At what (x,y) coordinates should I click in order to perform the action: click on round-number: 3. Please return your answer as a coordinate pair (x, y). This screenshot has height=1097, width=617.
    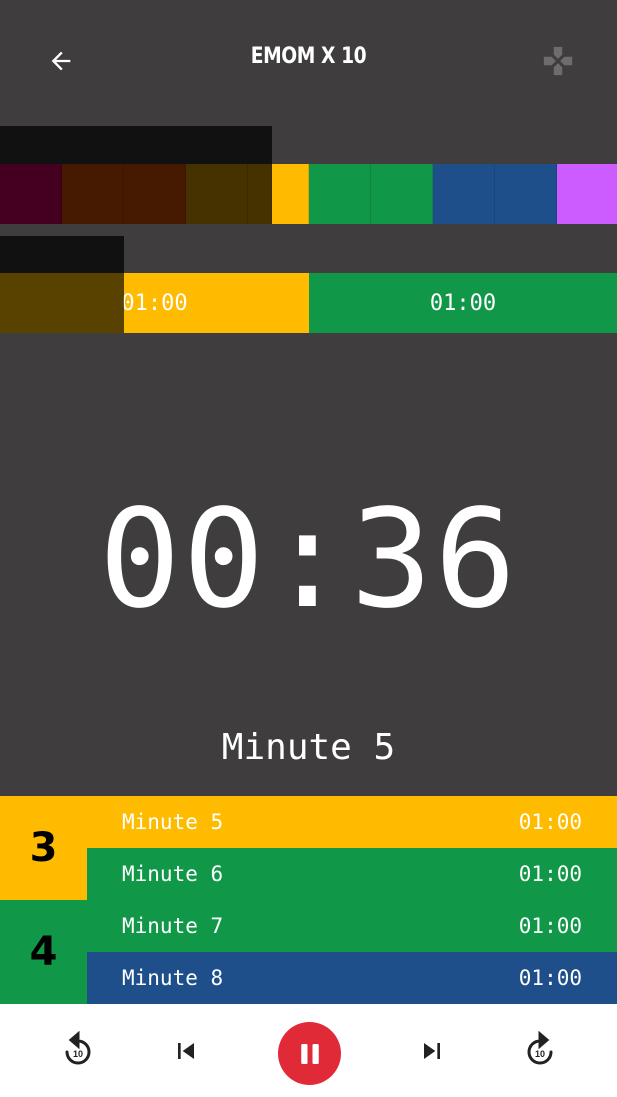
    Looking at the image, I should click on (43, 848).